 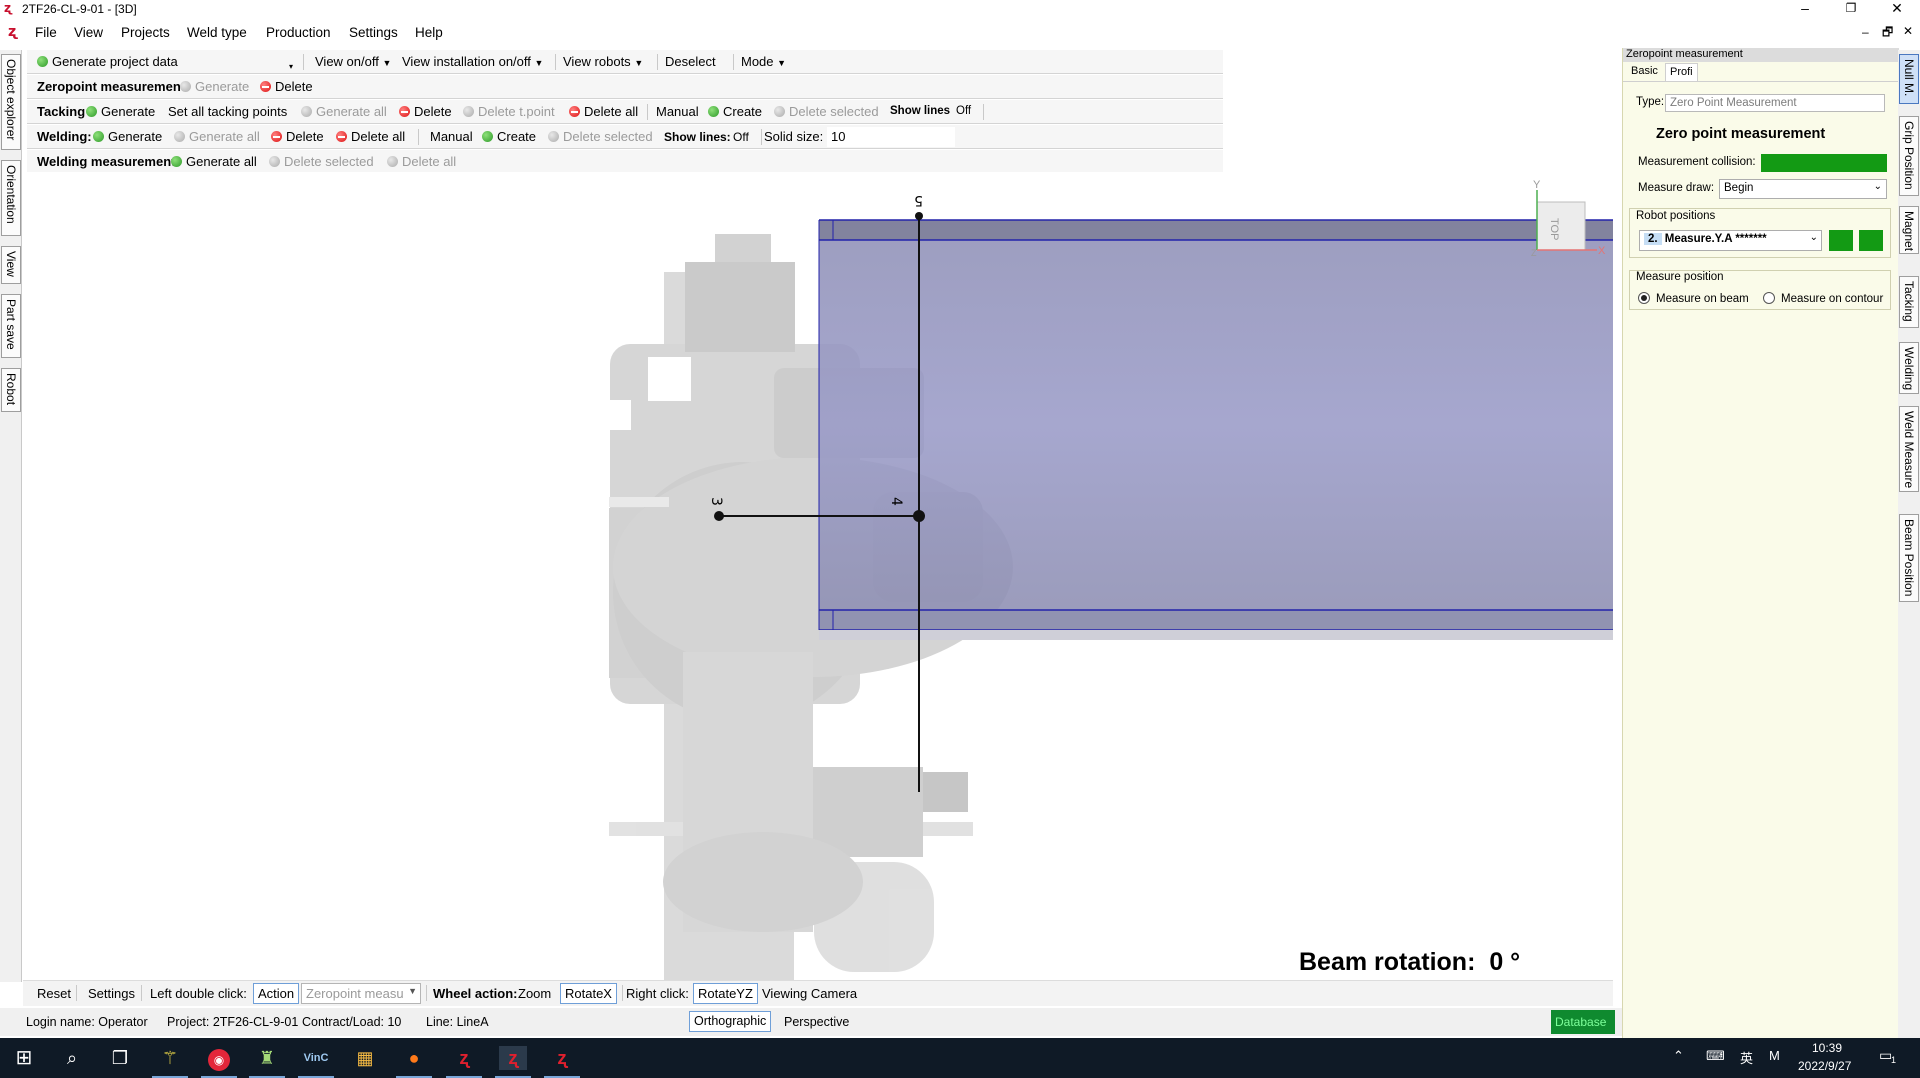 I want to click on ime-language: 英, so click(x=1746, y=1057).